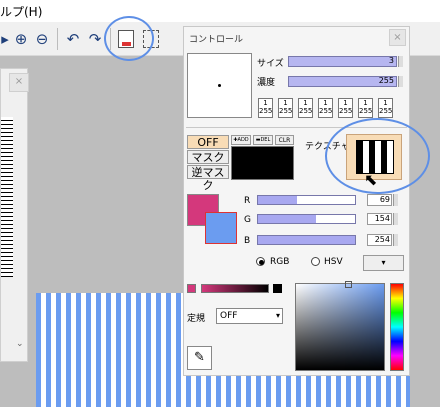 The height and width of the screenshot is (407, 440). Describe the element at coordinates (196, 319) in the screenshot. I see `mode-label: 定規` at that location.